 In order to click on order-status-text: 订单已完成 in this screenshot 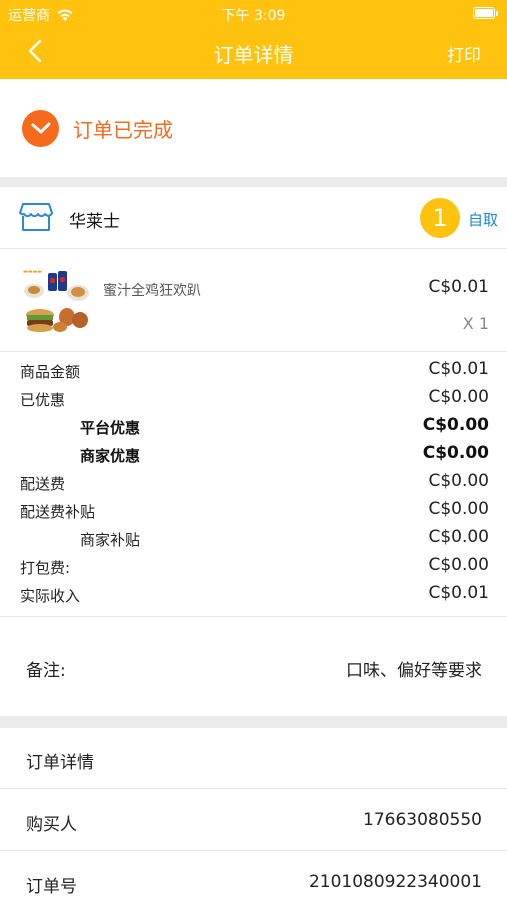, I will do `click(123, 129)`.